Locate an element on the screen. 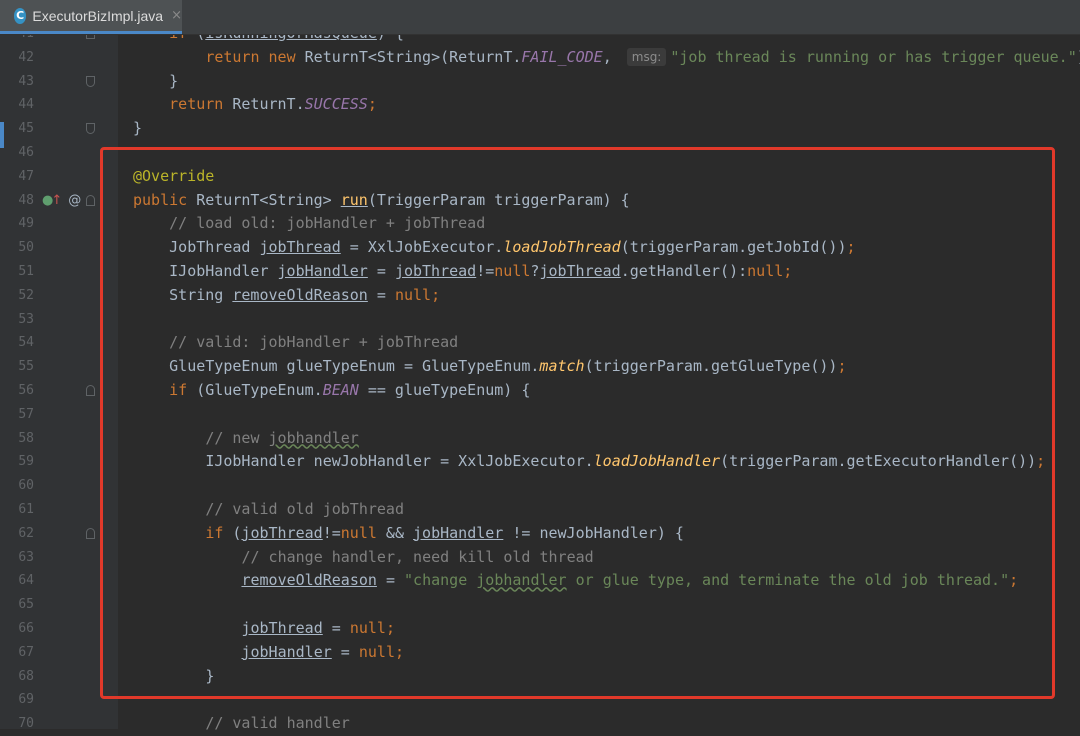 This screenshot has width=1080, height=736. line-number: 62 is located at coordinates (26, 533).